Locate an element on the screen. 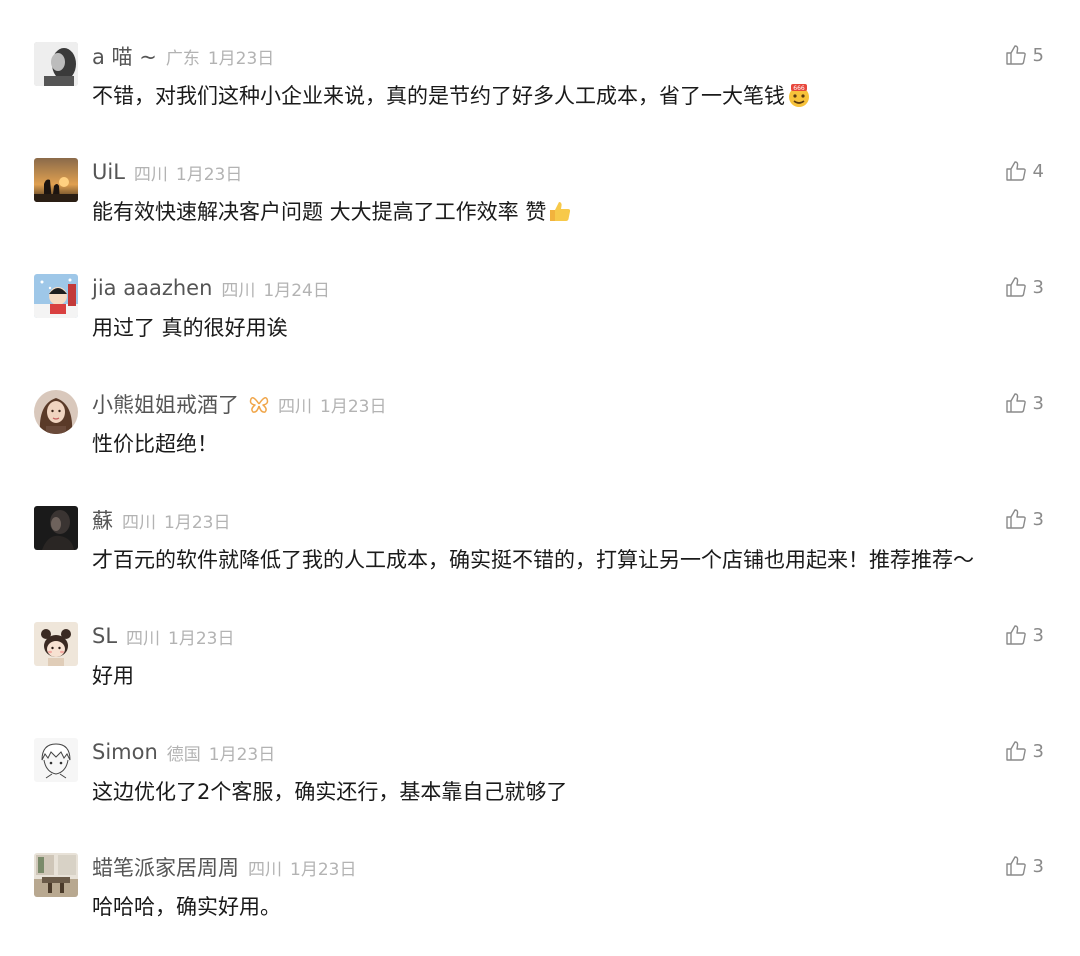 This screenshot has width=1080, height=956. comment-item: SL 四川 1月23日 好用 3 is located at coordinates (540, 672).